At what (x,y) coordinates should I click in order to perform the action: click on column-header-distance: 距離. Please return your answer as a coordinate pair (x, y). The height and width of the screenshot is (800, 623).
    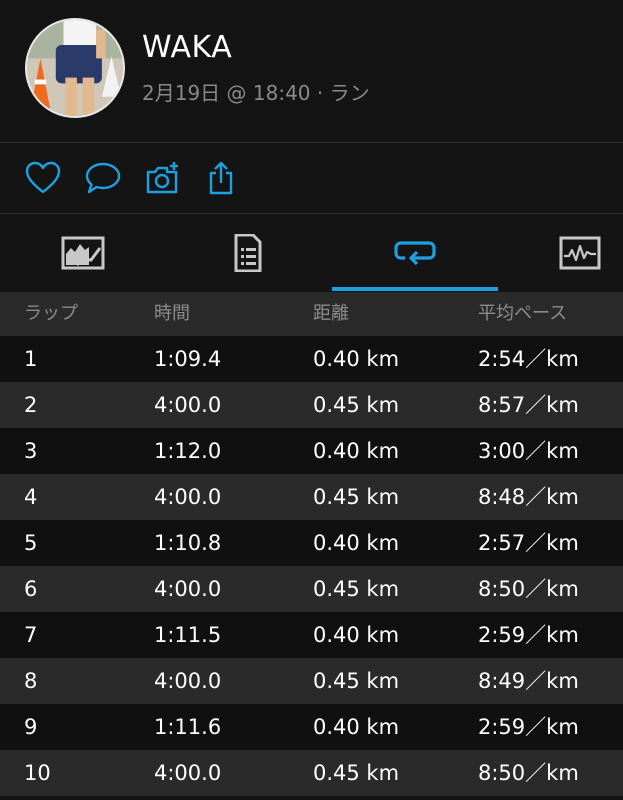
    Looking at the image, I should click on (331, 313).